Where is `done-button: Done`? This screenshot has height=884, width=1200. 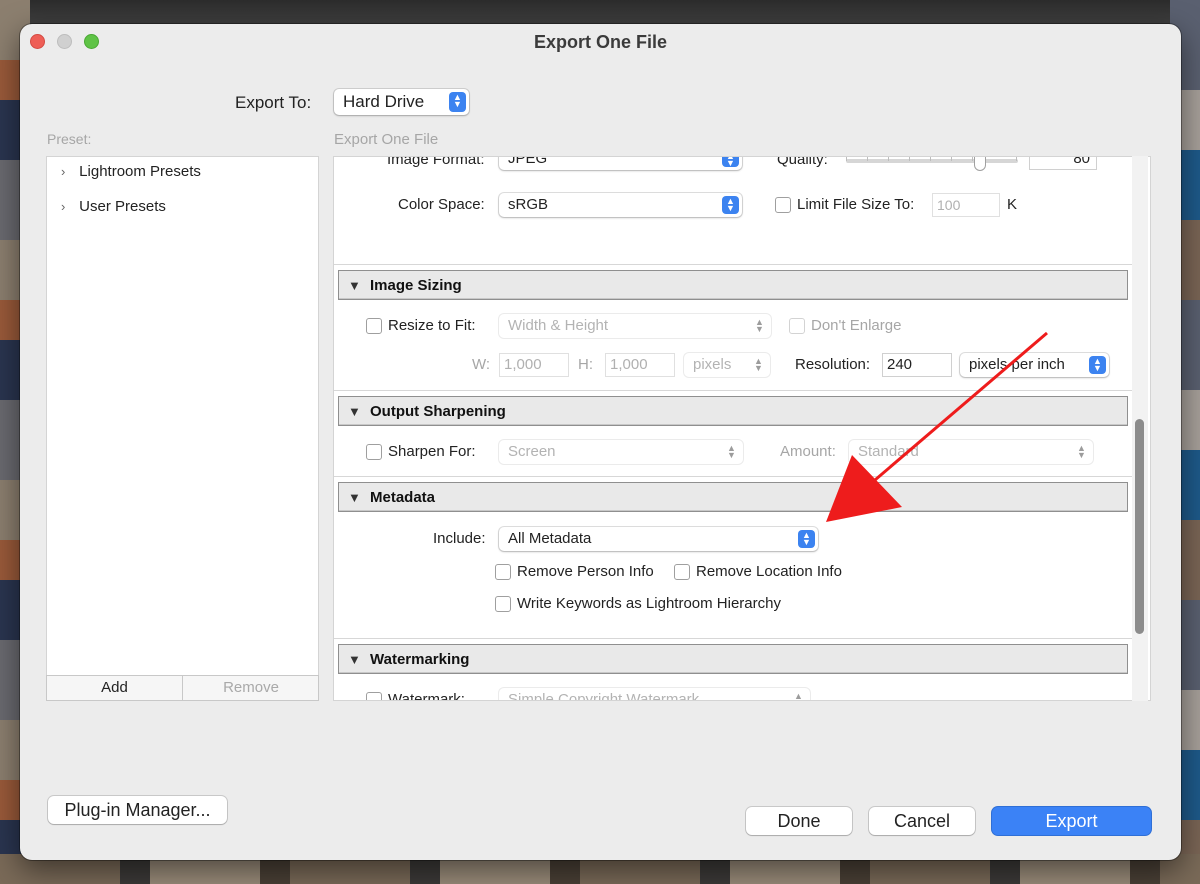
done-button: Done is located at coordinates (799, 821).